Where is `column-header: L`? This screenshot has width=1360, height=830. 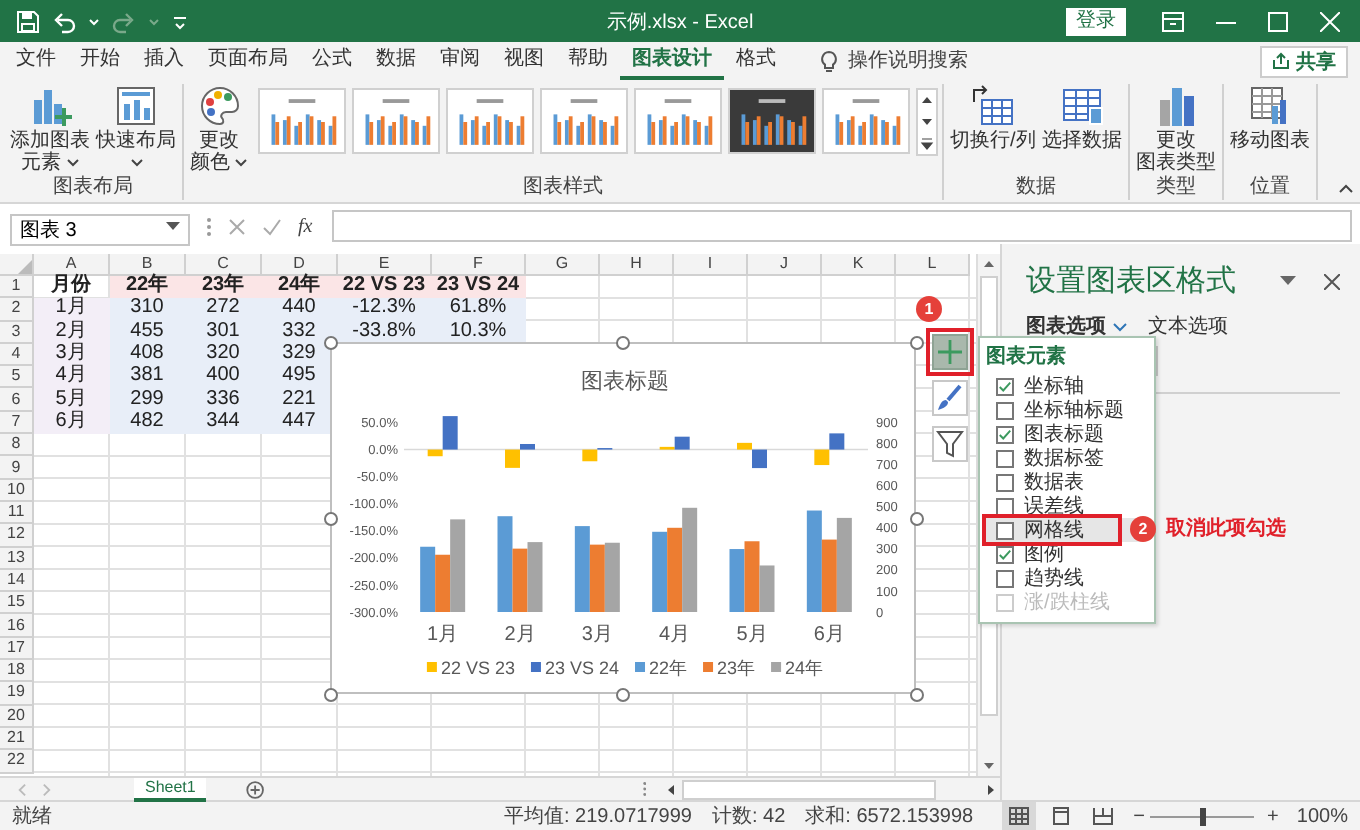
column-header: L is located at coordinates (933, 265).